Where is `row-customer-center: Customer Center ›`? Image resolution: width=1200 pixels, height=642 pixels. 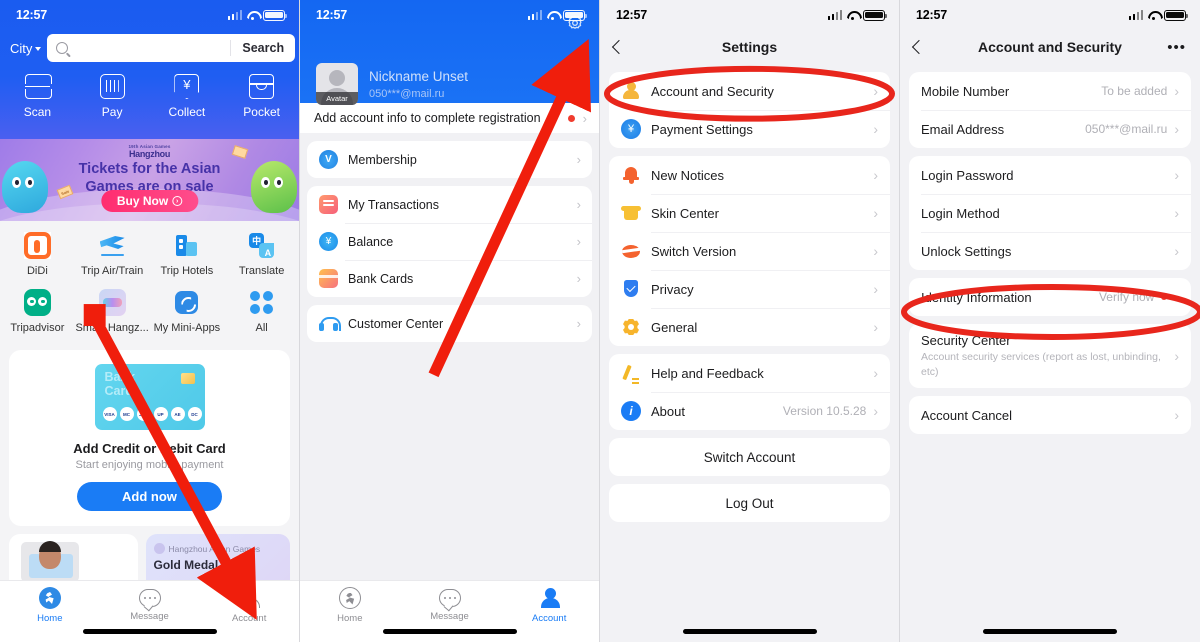
row-customer-center: Customer Center › is located at coordinates (449, 323).